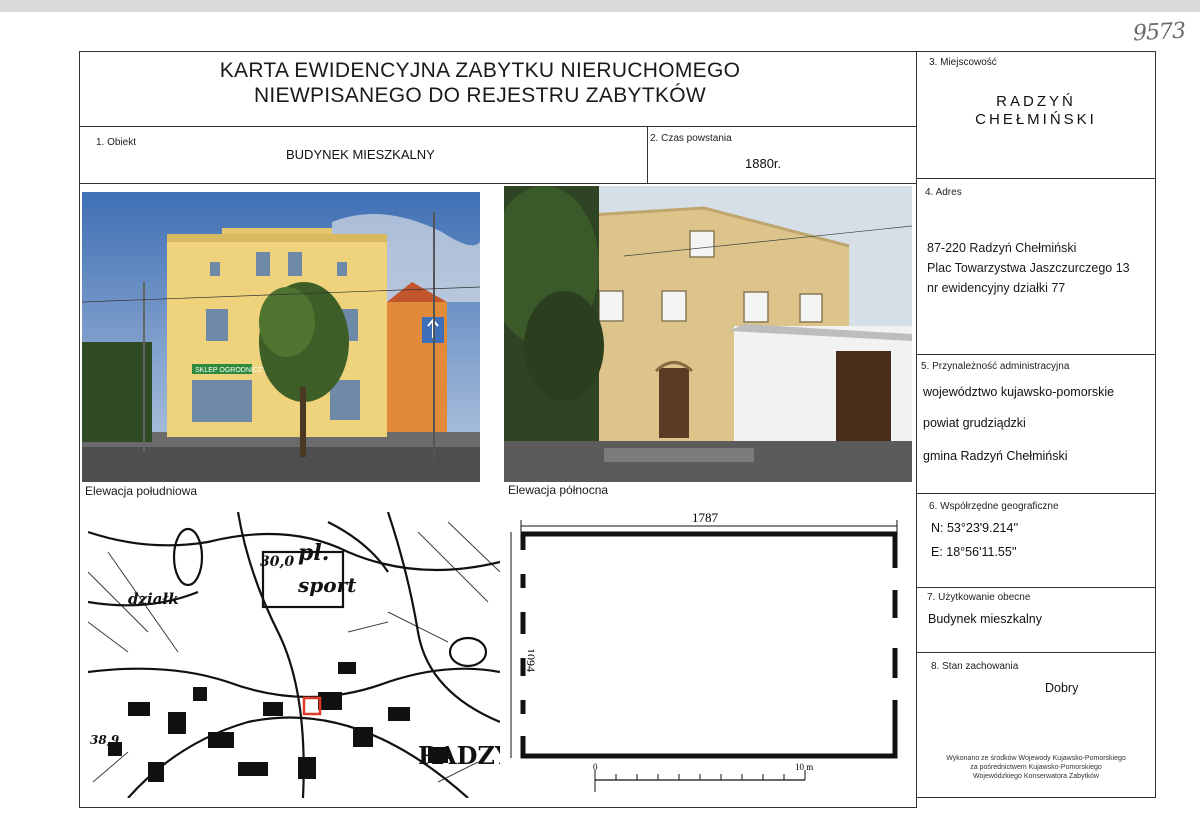 The height and width of the screenshot is (820, 1200). What do you see at coordinates (996, 288) in the screenshot?
I see `adres-line-3: nr ewidencyjny działki 77` at bounding box center [996, 288].